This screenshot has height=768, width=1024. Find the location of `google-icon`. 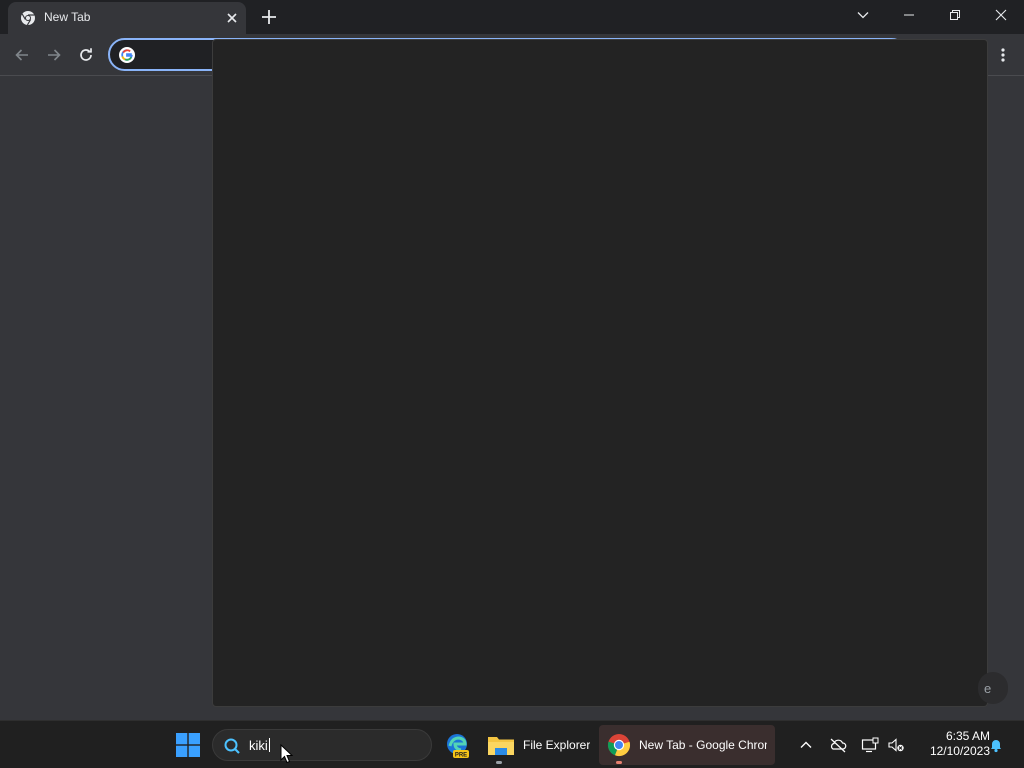

google-icon is located at coordinates (127, 55).